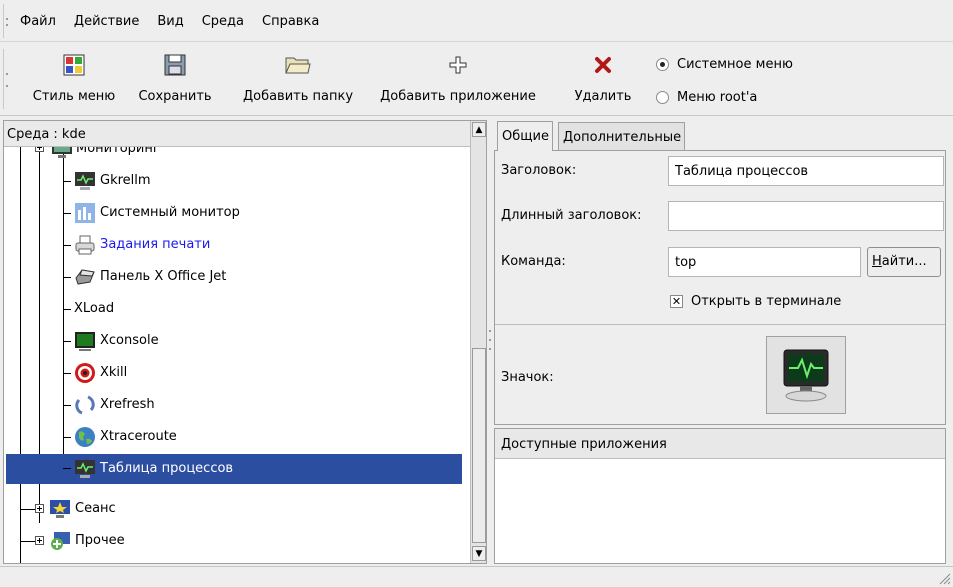 This screenshot has height=587, width=953. I want to click on save-button: Сохранить, so click(175, 80).